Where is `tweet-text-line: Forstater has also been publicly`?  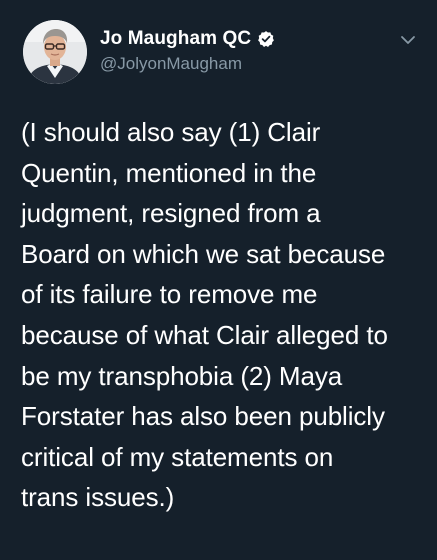 tweet-text-line: Forstater has also been publicly is located at coordinates (203, 416).